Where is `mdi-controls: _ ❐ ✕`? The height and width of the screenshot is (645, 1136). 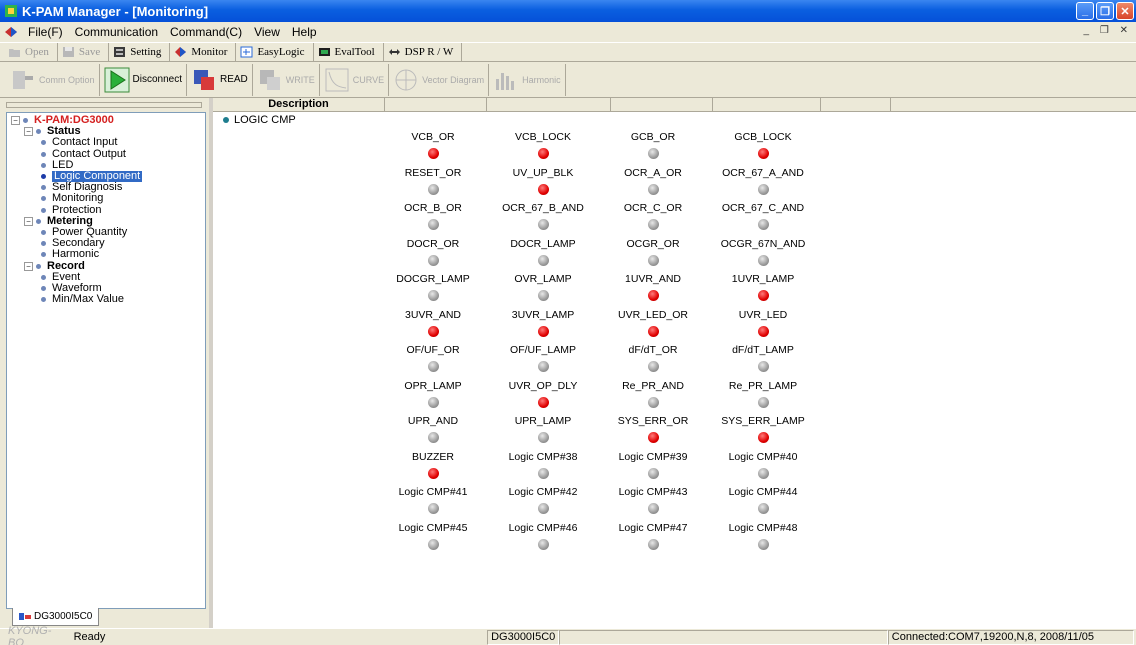
mdi-controls: _ ❐ ✕ is located at coordinates (1108, 30).